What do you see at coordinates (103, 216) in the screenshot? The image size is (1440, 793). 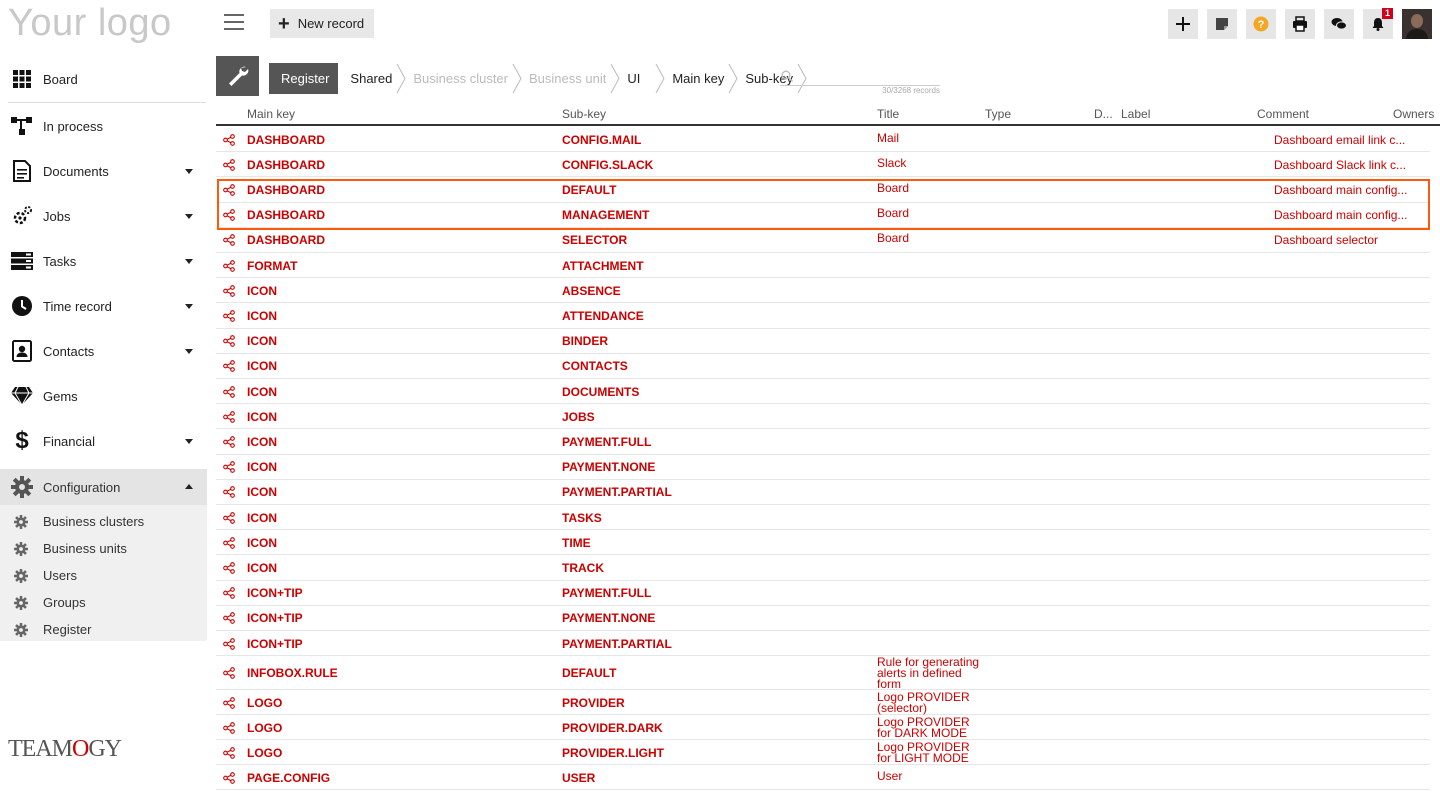 I see `sidebar-item-jobs: Jobs` at bounding box center [103, 216].